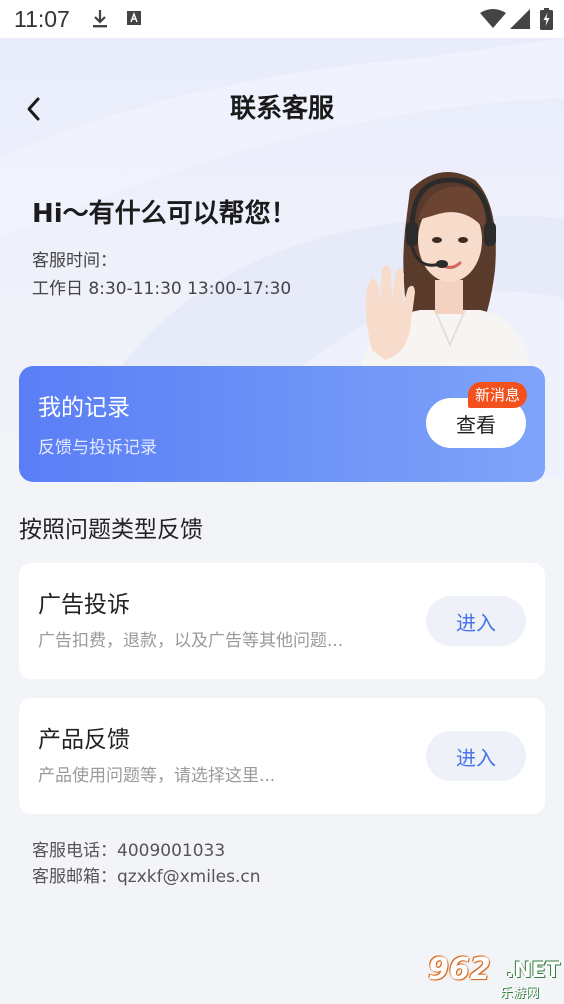 This screenshot has width=564, height=1004. What do you see at coordinates (134, 18) in the screenshot?
I see `a-notification-icon` at bounding box center [134, 18].